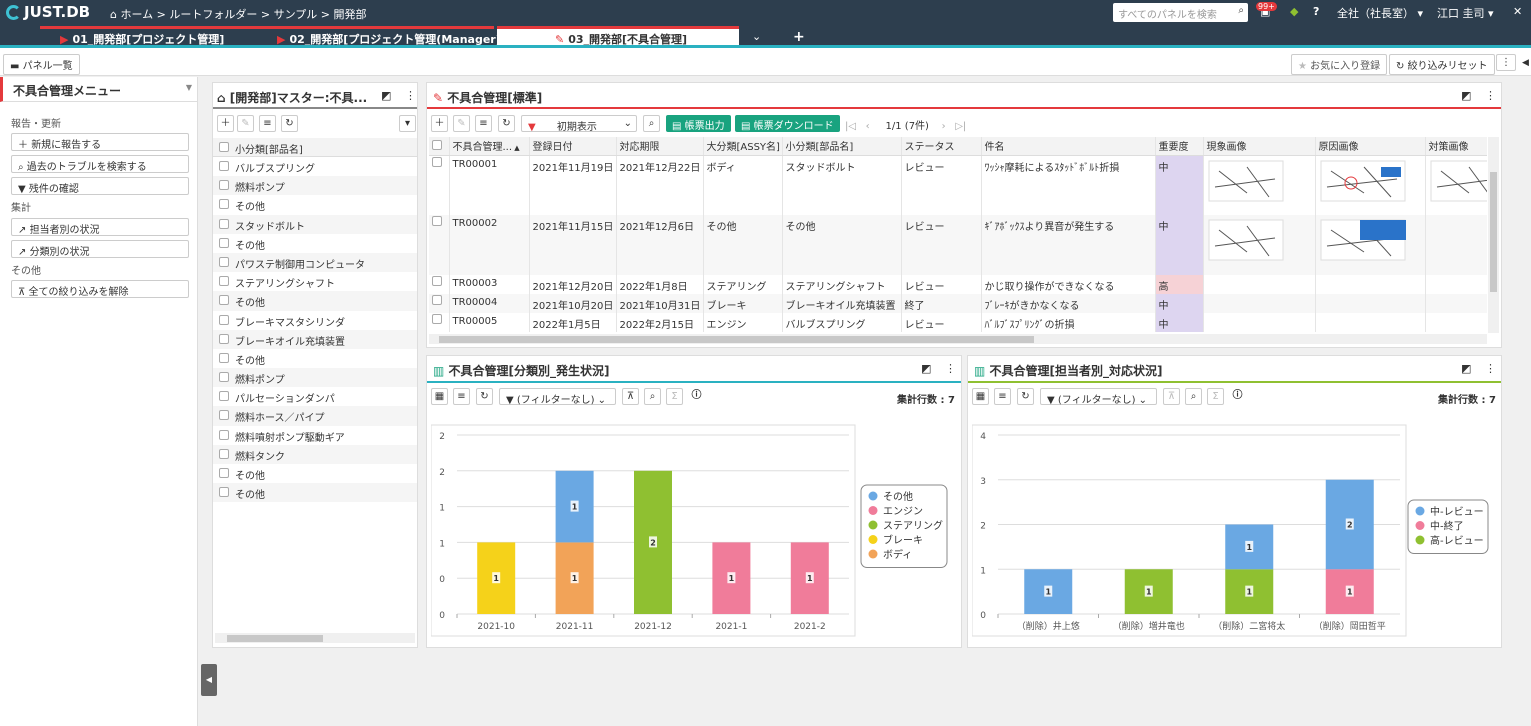 This screenshot has width=1531, height=726. What do you see at coordinates (1179, 146) in the screenshot?
I see `column-header: 重要度` at bounding box center [1179, 146].